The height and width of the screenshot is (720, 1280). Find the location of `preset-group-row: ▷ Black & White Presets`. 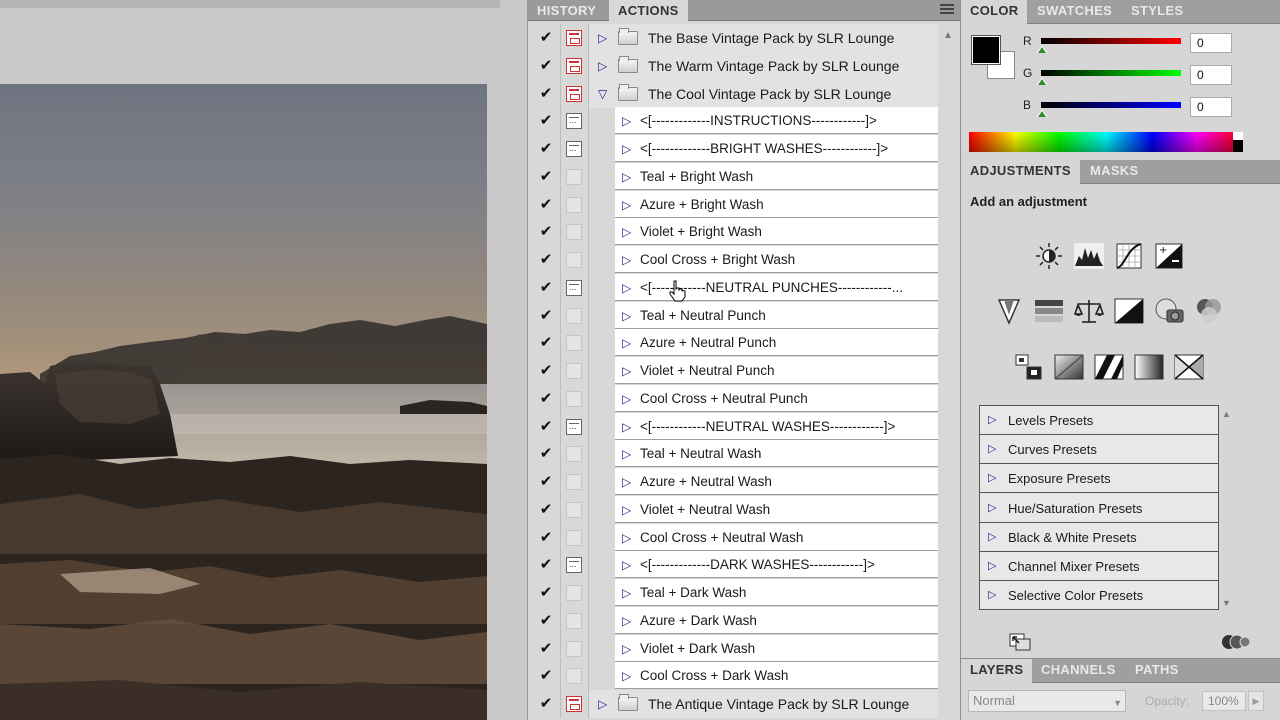

preset-group-row: ▷ Black & White Presets is located at coordinates (1099, 537).